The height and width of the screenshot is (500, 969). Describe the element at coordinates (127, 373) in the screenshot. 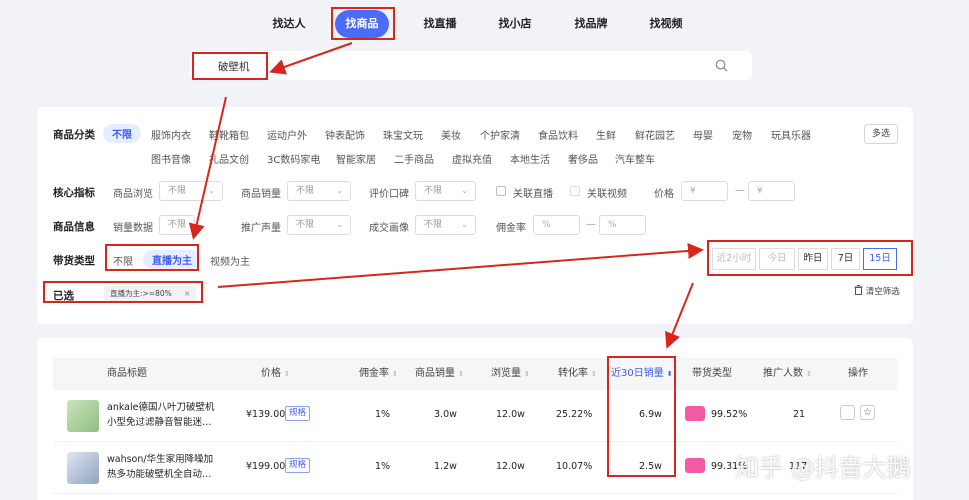

I see `th-title: 商品标题` at that location.